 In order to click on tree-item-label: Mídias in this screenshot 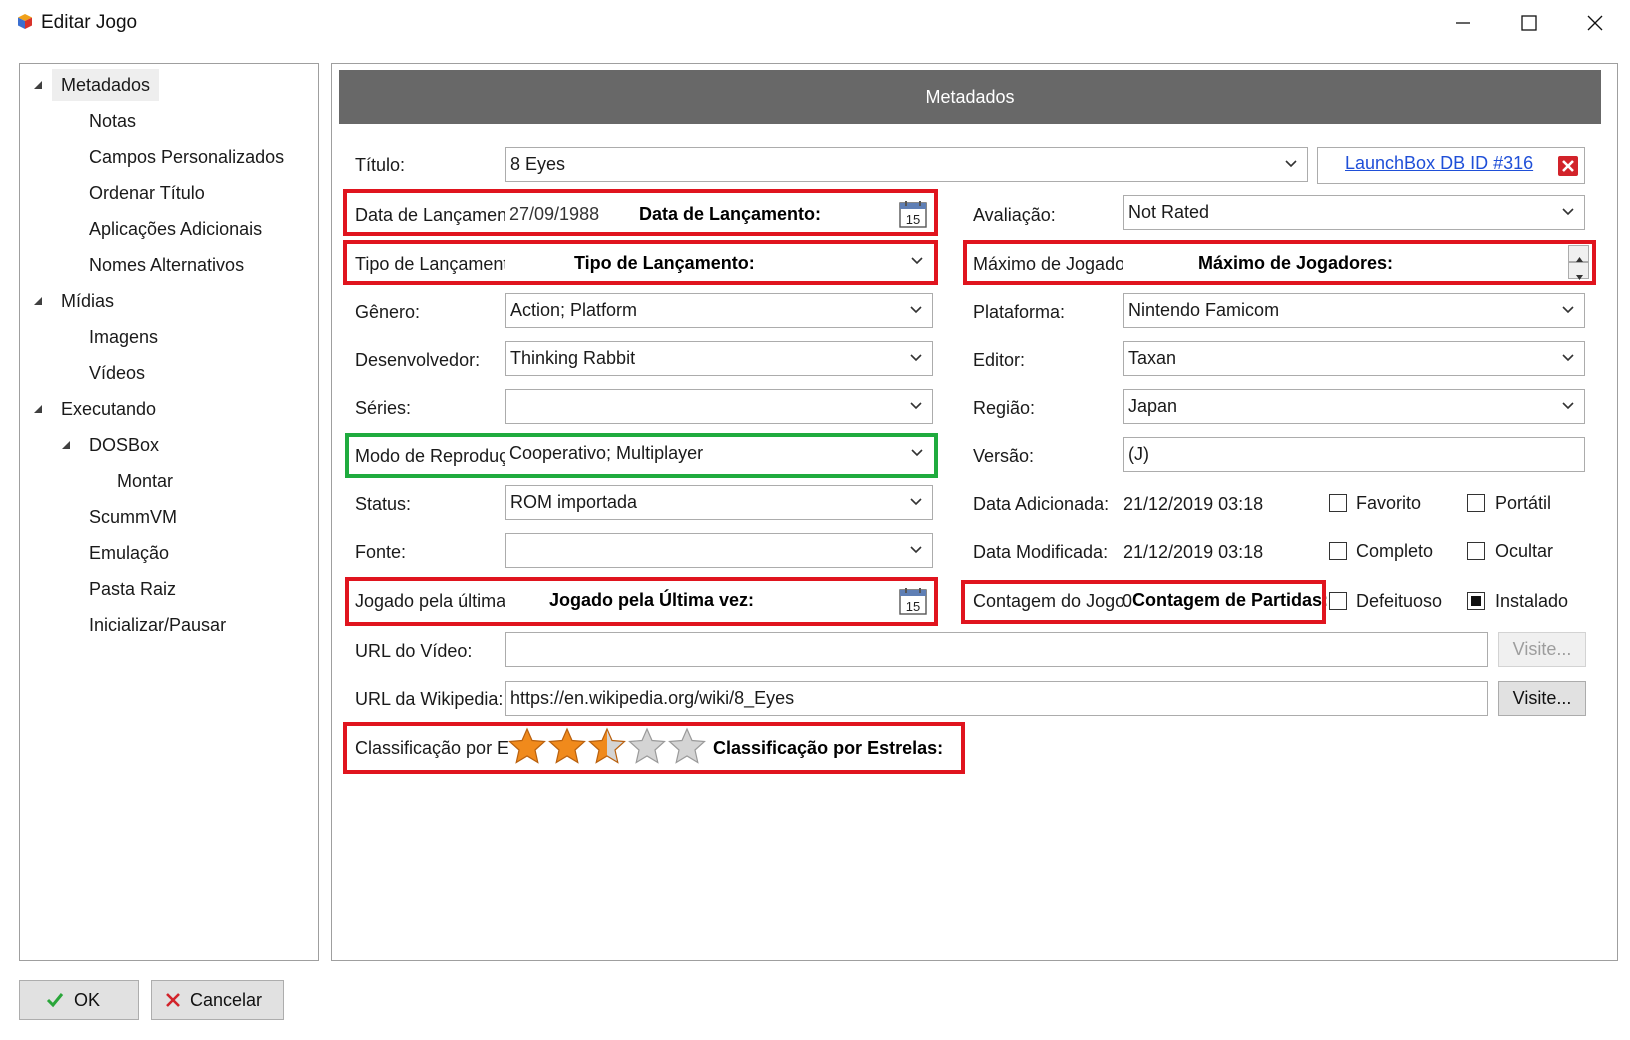, I will do `click(88, 301)`.